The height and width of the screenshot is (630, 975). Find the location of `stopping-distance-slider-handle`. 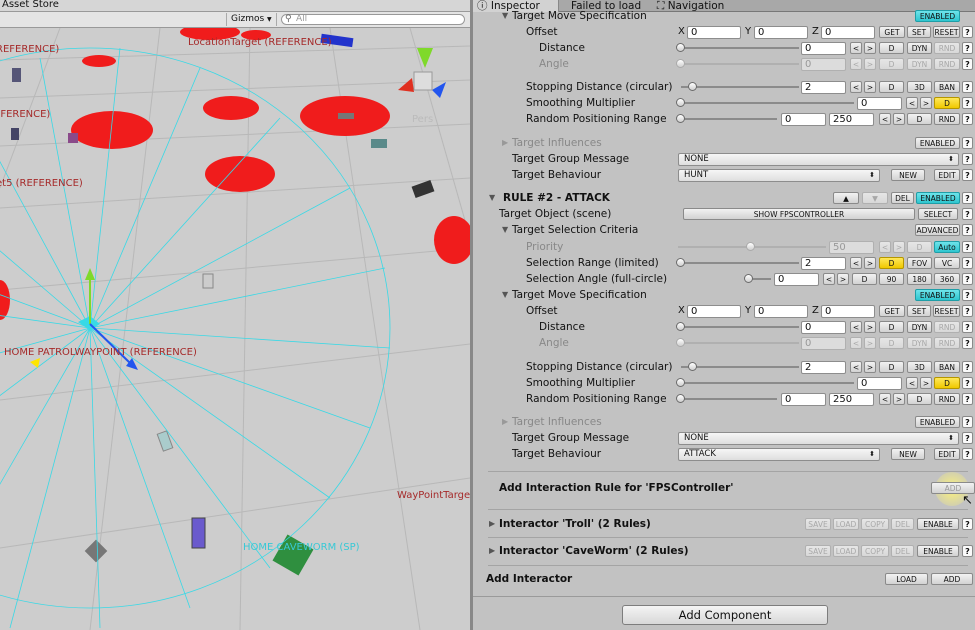

stopping-distance-slider-handle is located at coordinates (692, 86).